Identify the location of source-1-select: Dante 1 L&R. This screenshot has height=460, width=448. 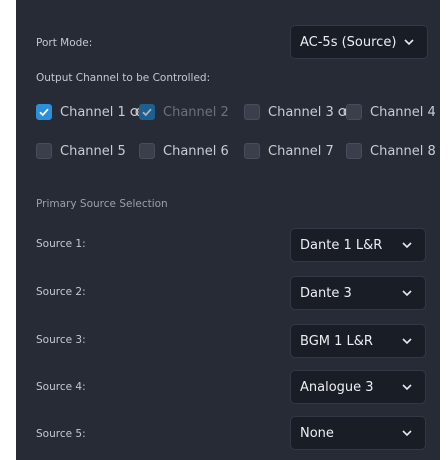
(358, 245).